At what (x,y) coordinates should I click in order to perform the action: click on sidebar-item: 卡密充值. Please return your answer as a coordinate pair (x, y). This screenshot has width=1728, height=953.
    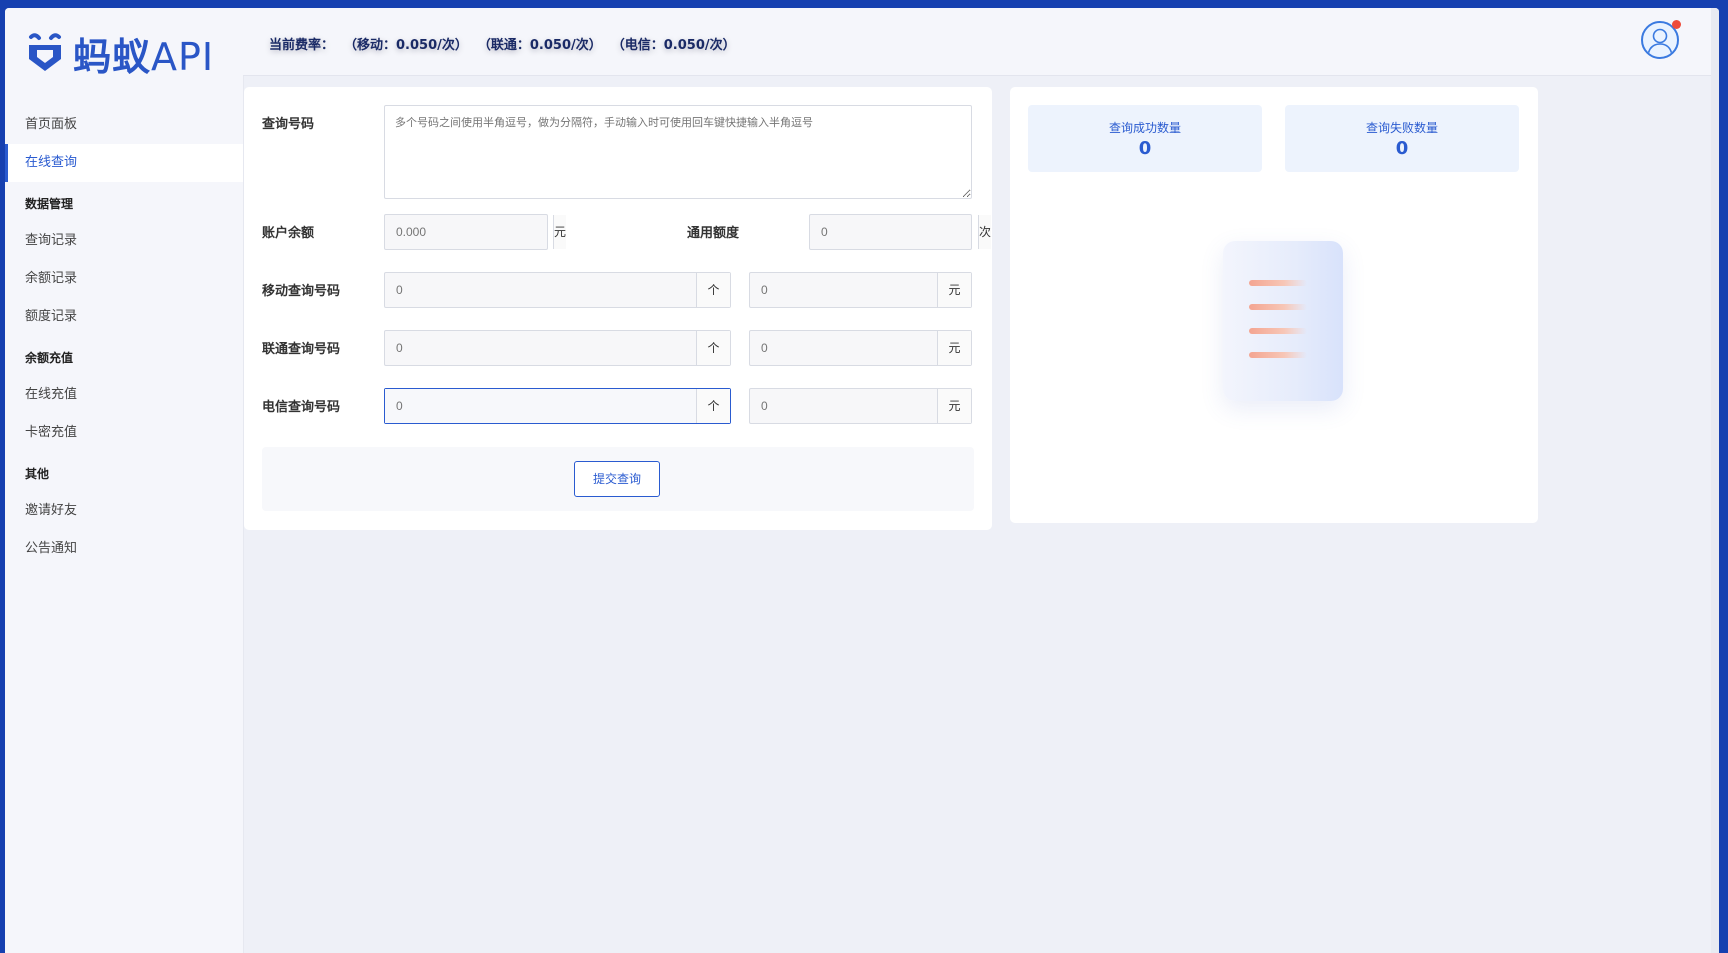
    Looking at the image, I should click on (124, 433).